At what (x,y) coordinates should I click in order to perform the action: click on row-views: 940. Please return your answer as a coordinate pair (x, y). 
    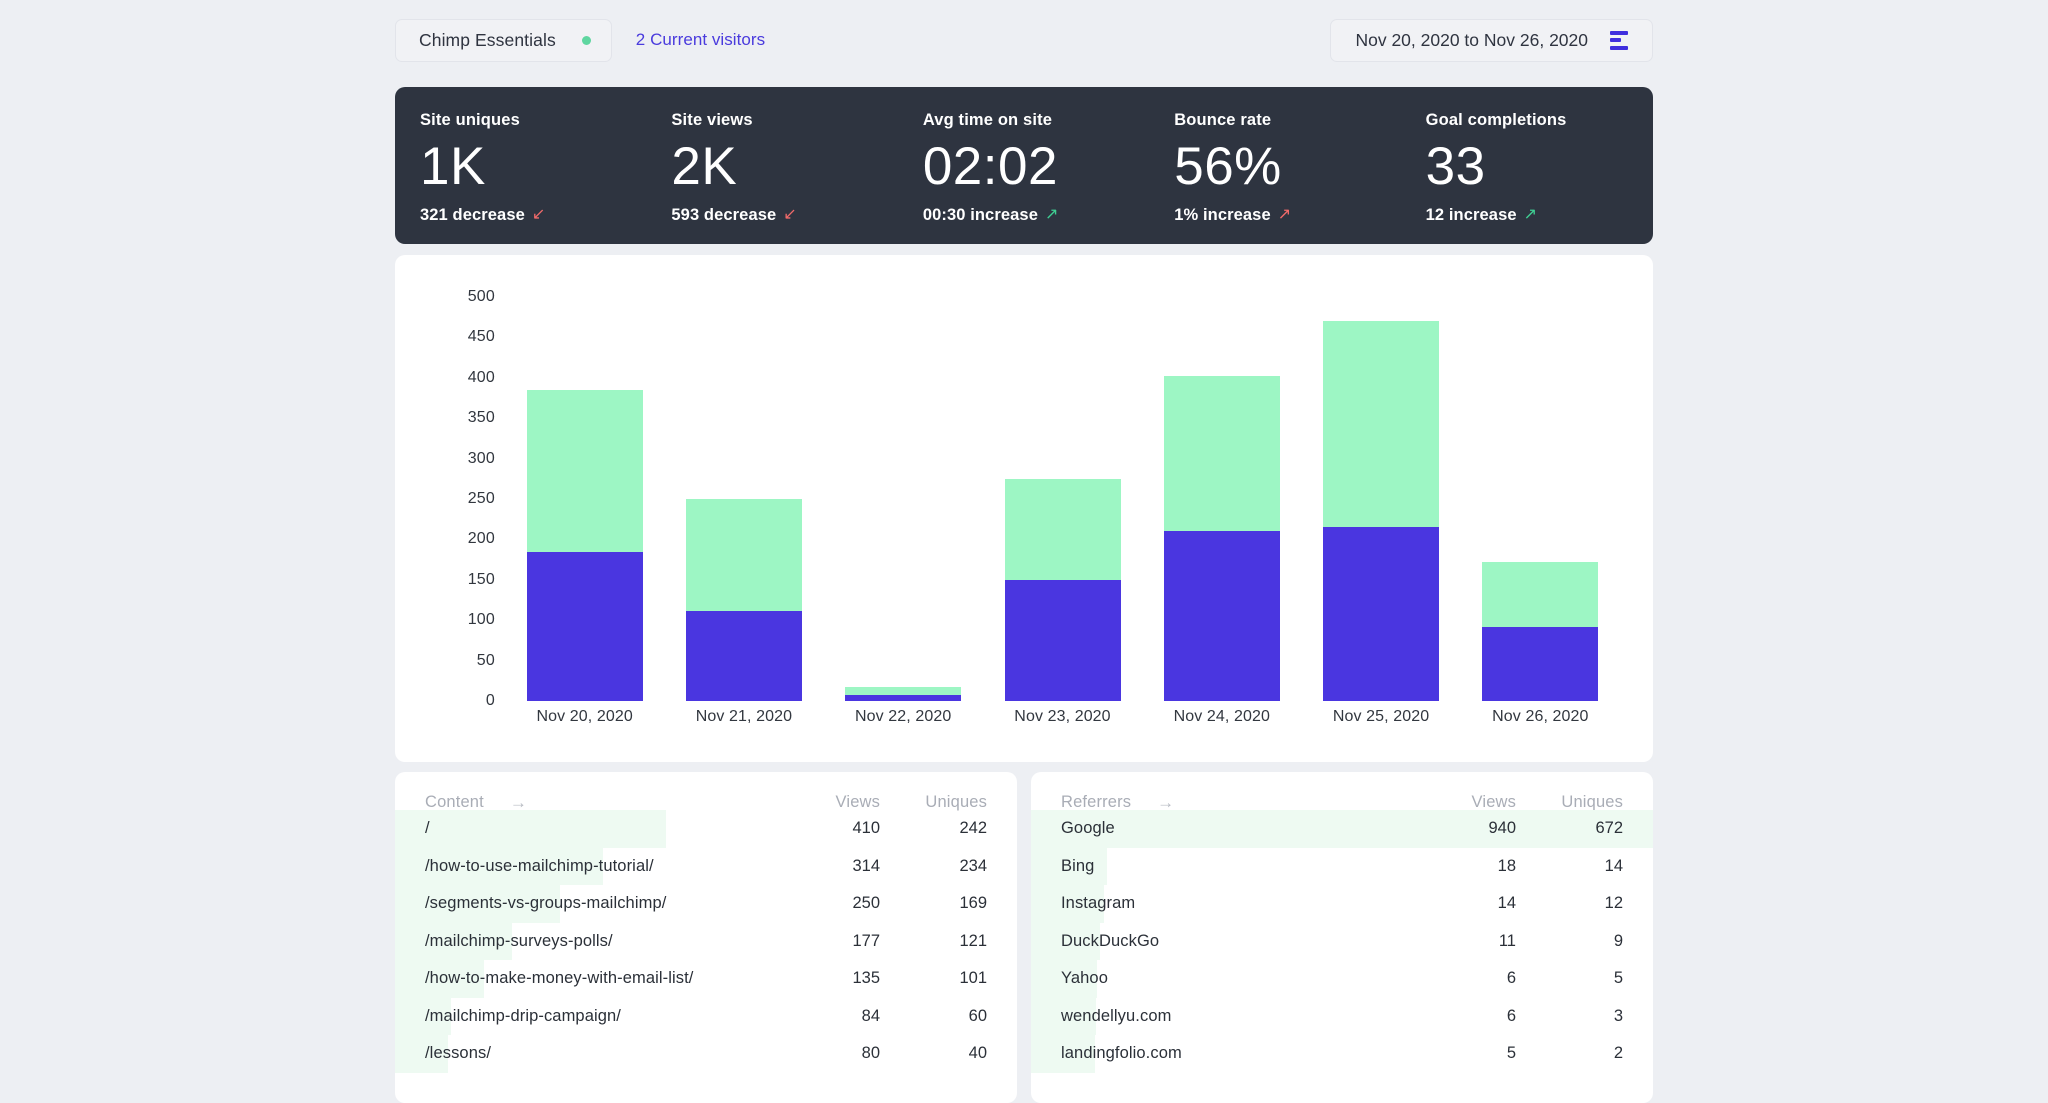
    Looking at the image, I should click on (1502, 828).